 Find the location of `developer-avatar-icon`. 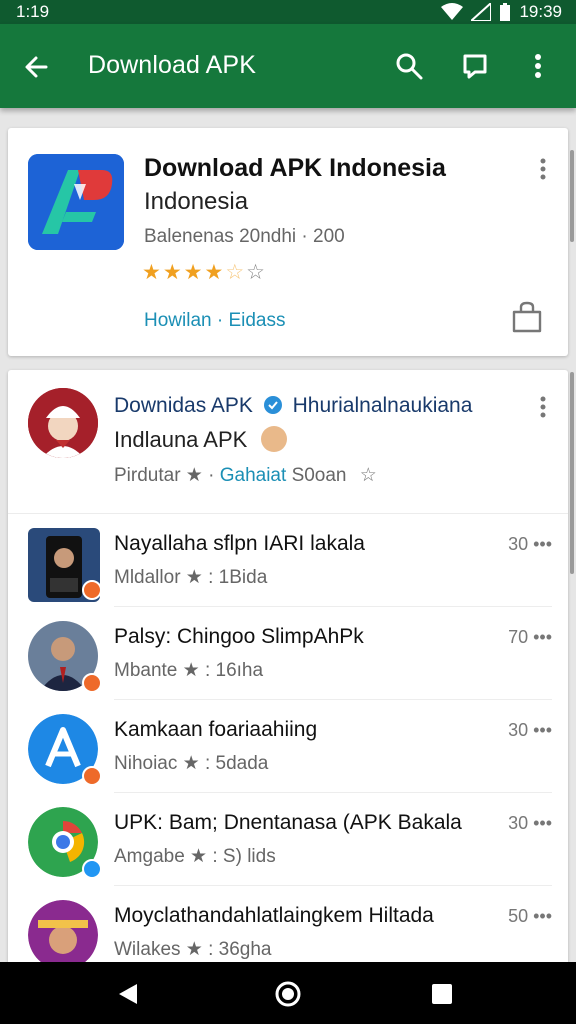

developer-avatar-icon is located at coordinates (63, 423).